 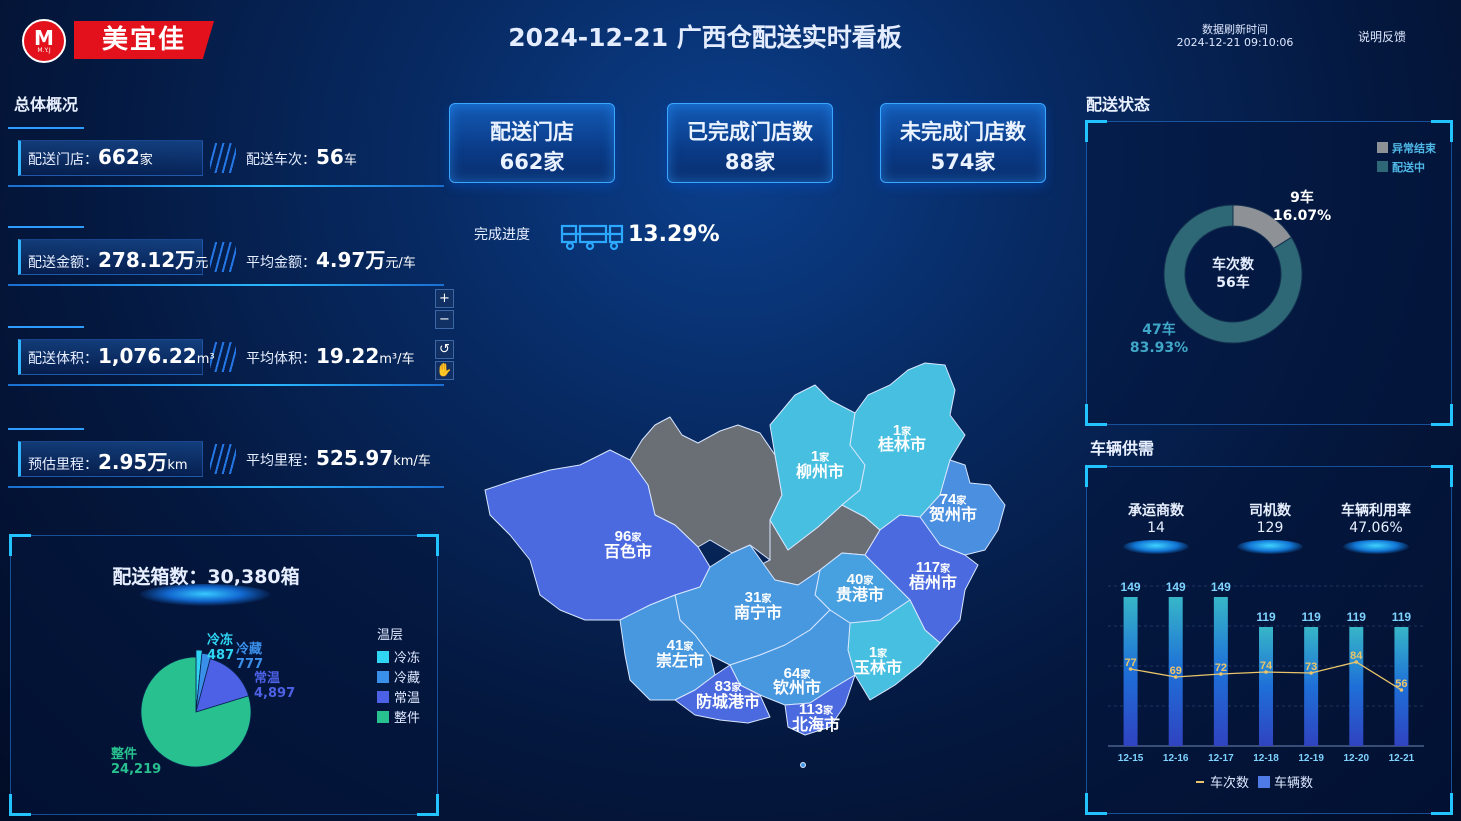 What do you see at coordinates (444, 319) in the screenshot?
I see `zoom-out-button: −` at bounding box center [444, 319].